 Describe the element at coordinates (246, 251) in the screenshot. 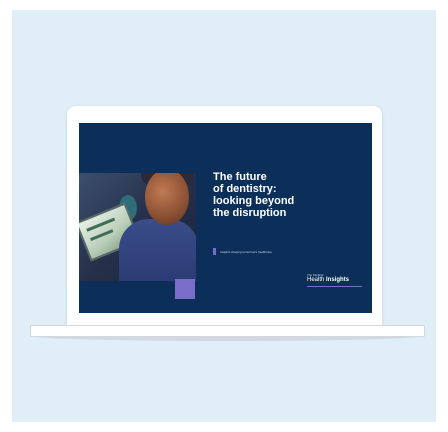

I see `subline-text: Insights shaping tomorrow's healthcare` at that location.